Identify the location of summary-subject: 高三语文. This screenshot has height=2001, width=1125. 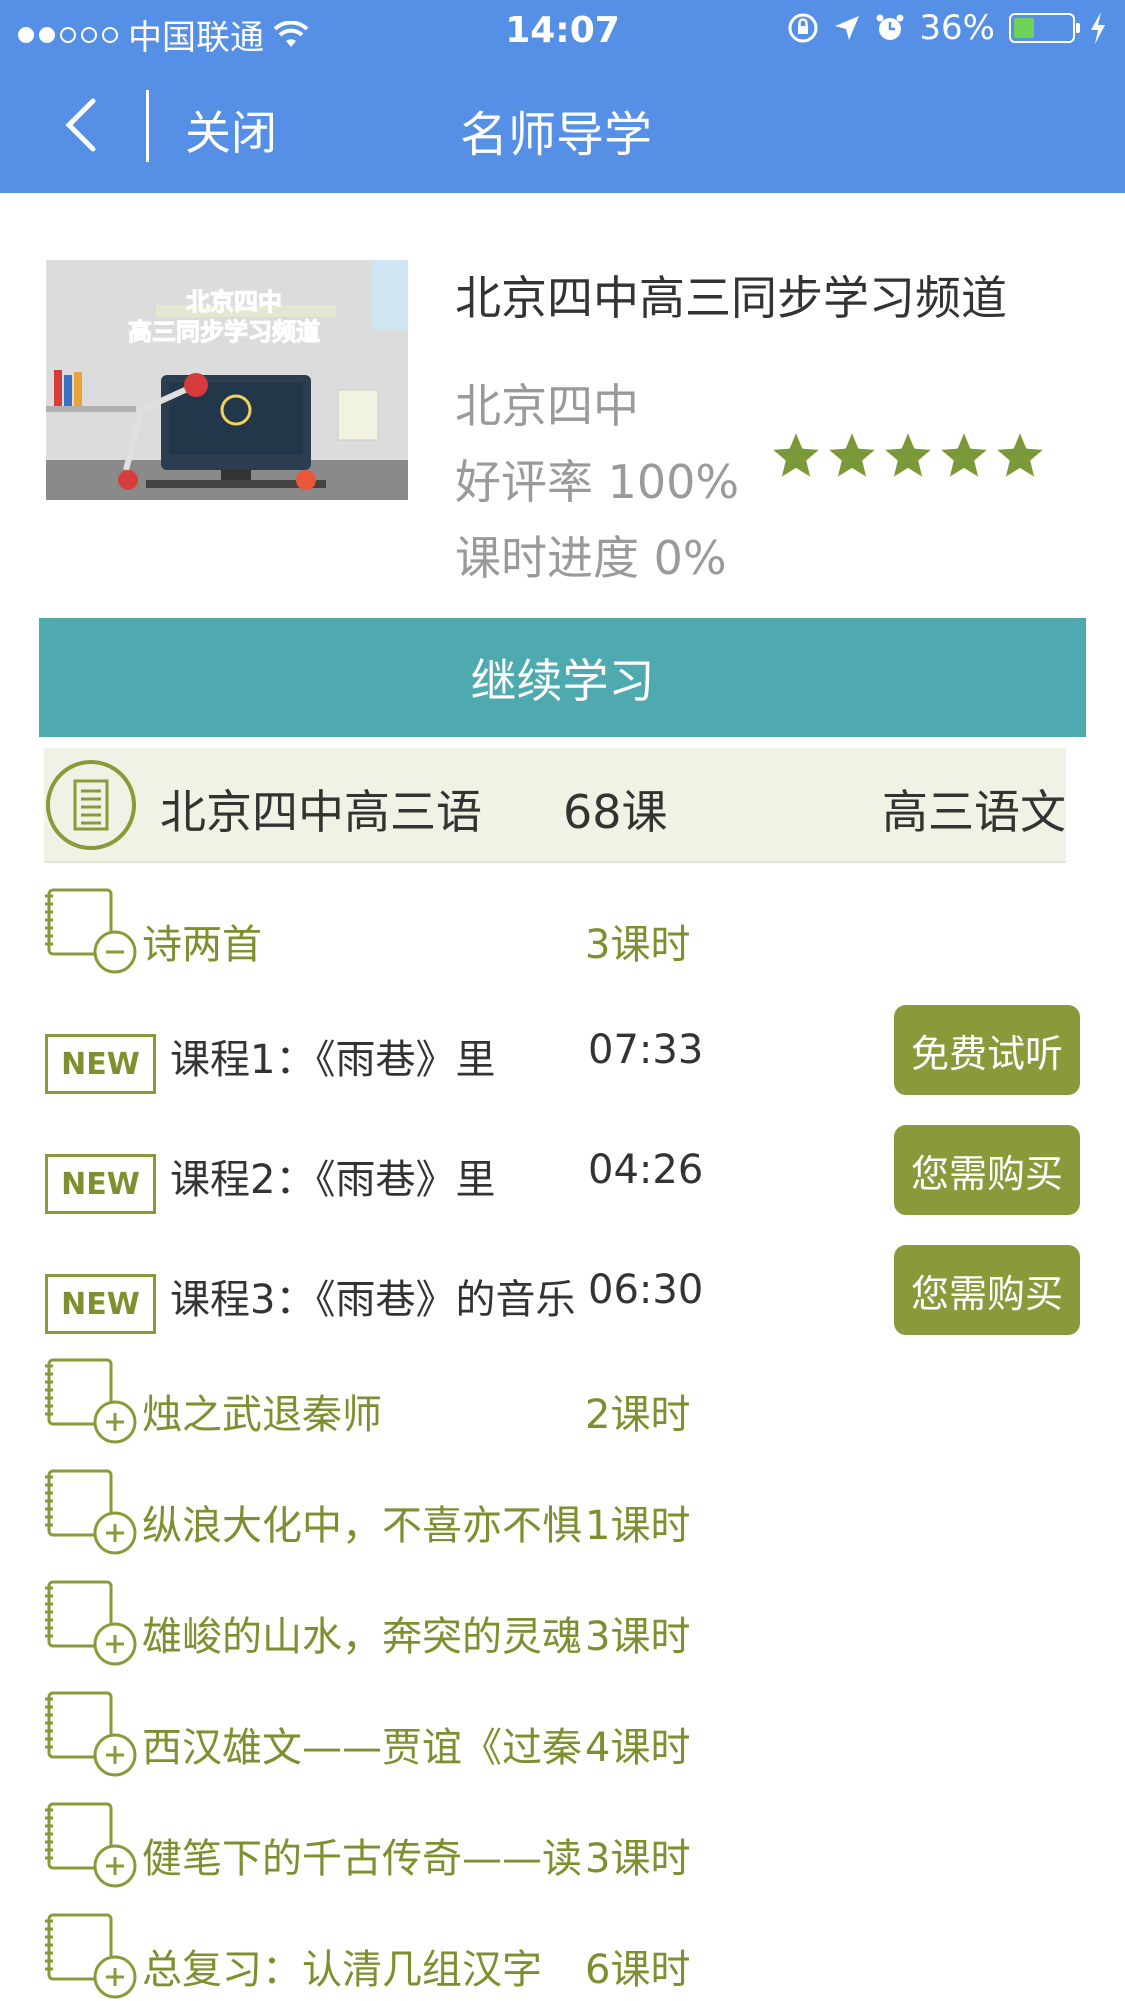
(974, 812).